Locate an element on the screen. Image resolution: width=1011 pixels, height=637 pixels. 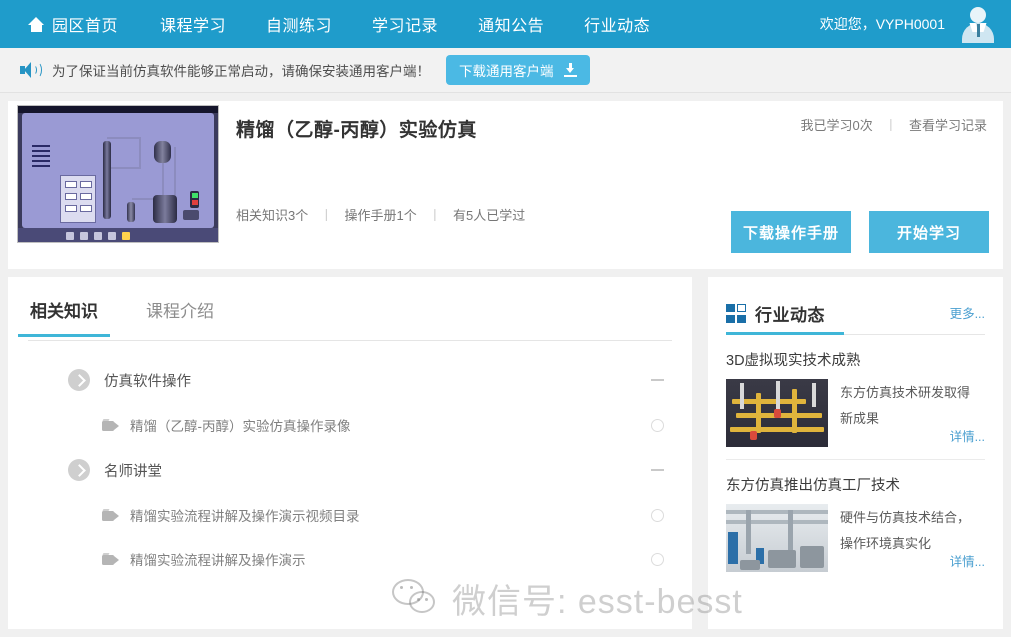
nav-courses: 课程学习 is located at coordinates (193, 24).